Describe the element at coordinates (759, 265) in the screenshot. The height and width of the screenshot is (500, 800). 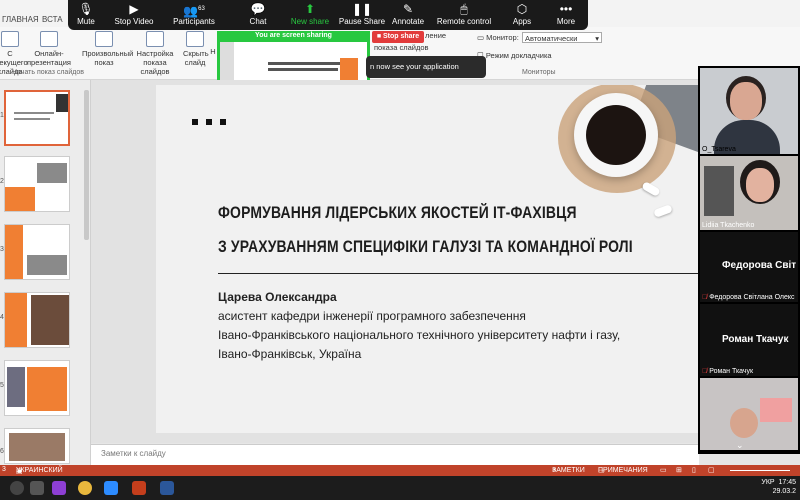
I see `participant-big-name: Федорова Світ` at that location.